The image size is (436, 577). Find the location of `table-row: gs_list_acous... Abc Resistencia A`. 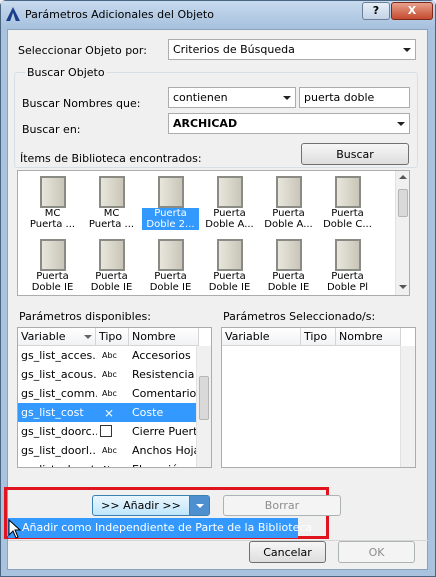

table-row: gs_list_acous... Abc Resistencia A is located at coordinates (107, 374).